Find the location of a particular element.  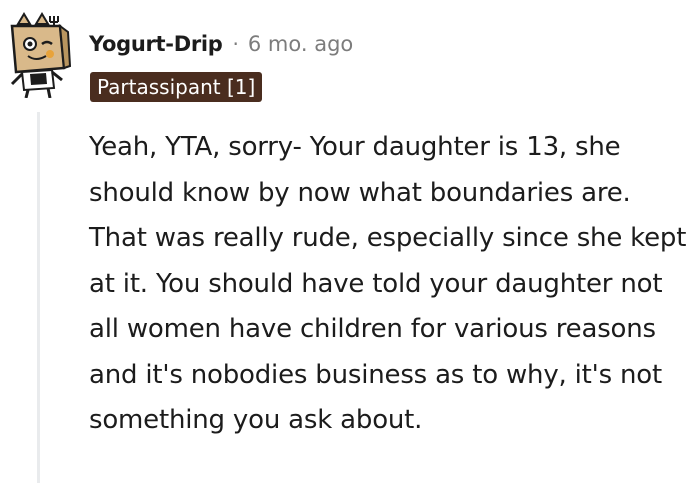

snoo-box-avatar-icon is located at coordinates (41, 55).